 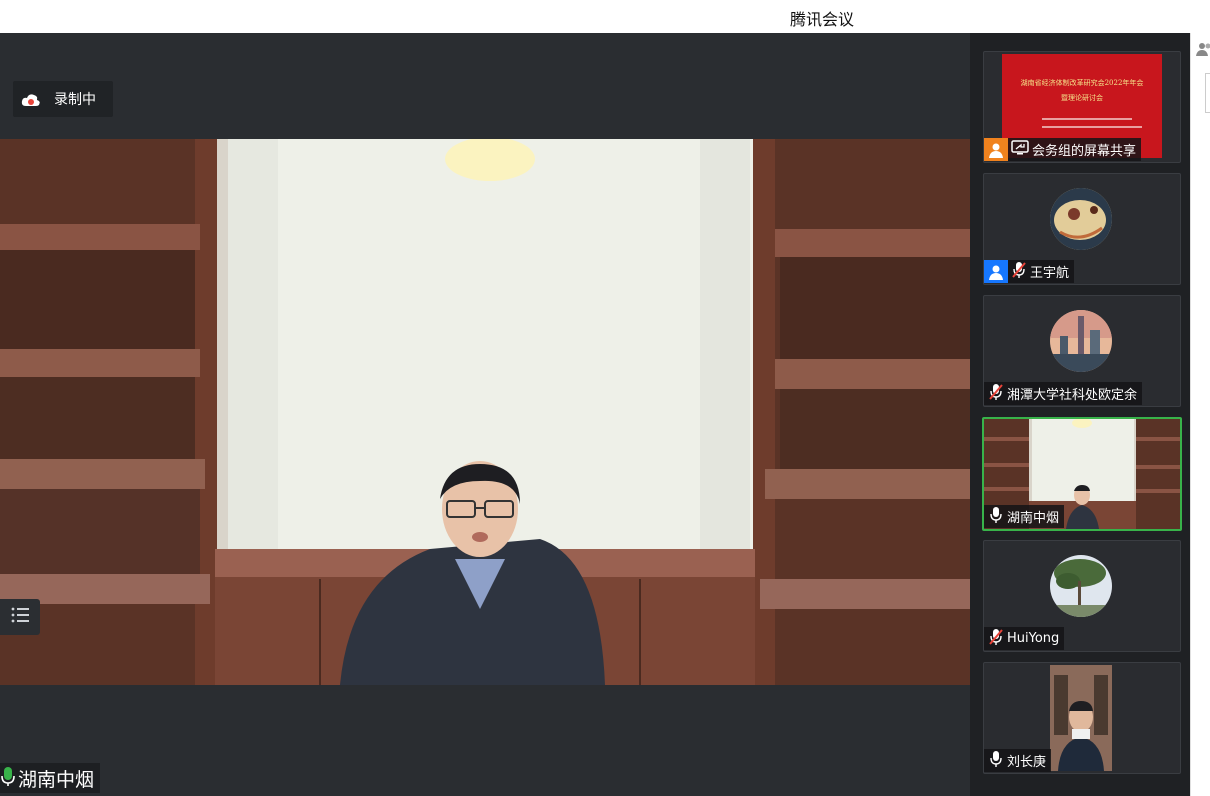 What do you see at coordinates (1203, 51) in the screenshot?
I see `members-icon` at bounding box center [1203, 51].